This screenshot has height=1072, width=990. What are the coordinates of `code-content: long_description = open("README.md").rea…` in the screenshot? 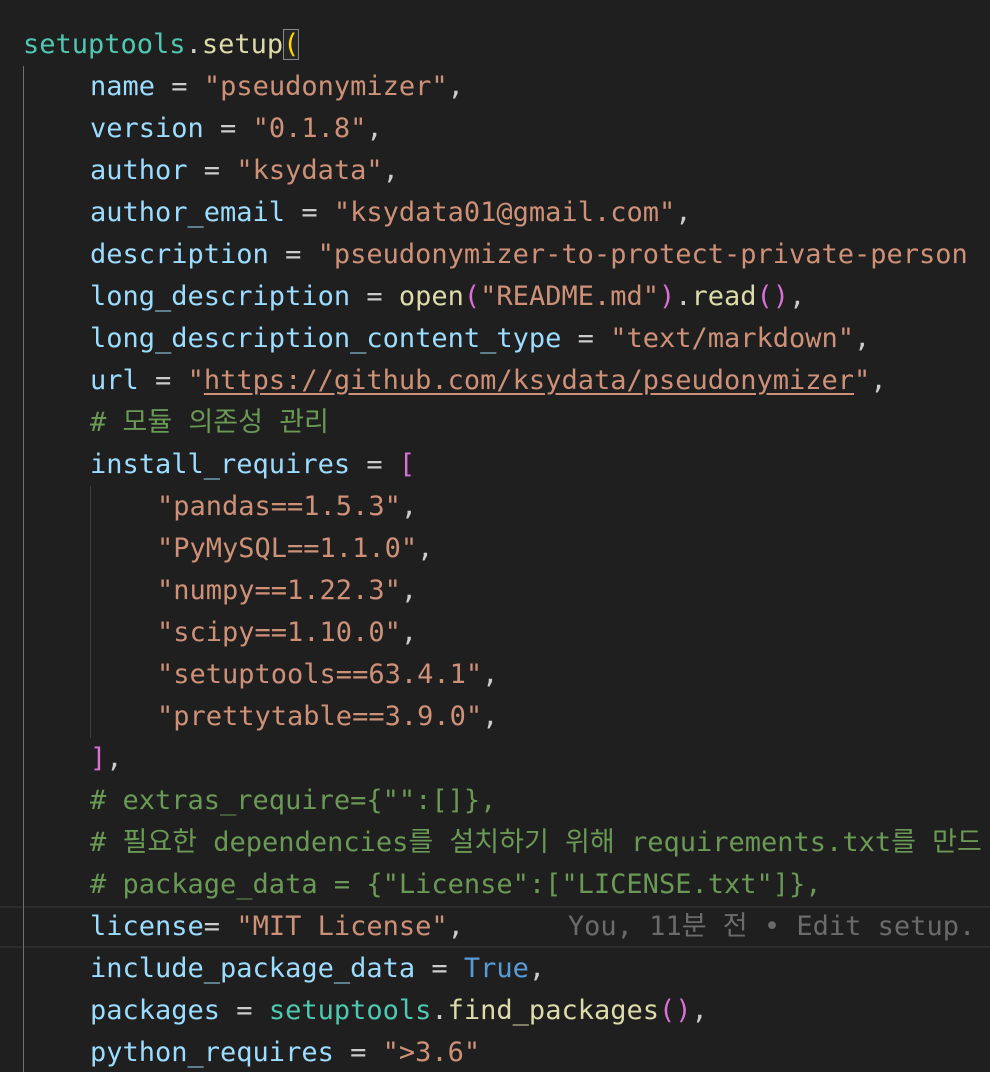 It's located at (447, 297).